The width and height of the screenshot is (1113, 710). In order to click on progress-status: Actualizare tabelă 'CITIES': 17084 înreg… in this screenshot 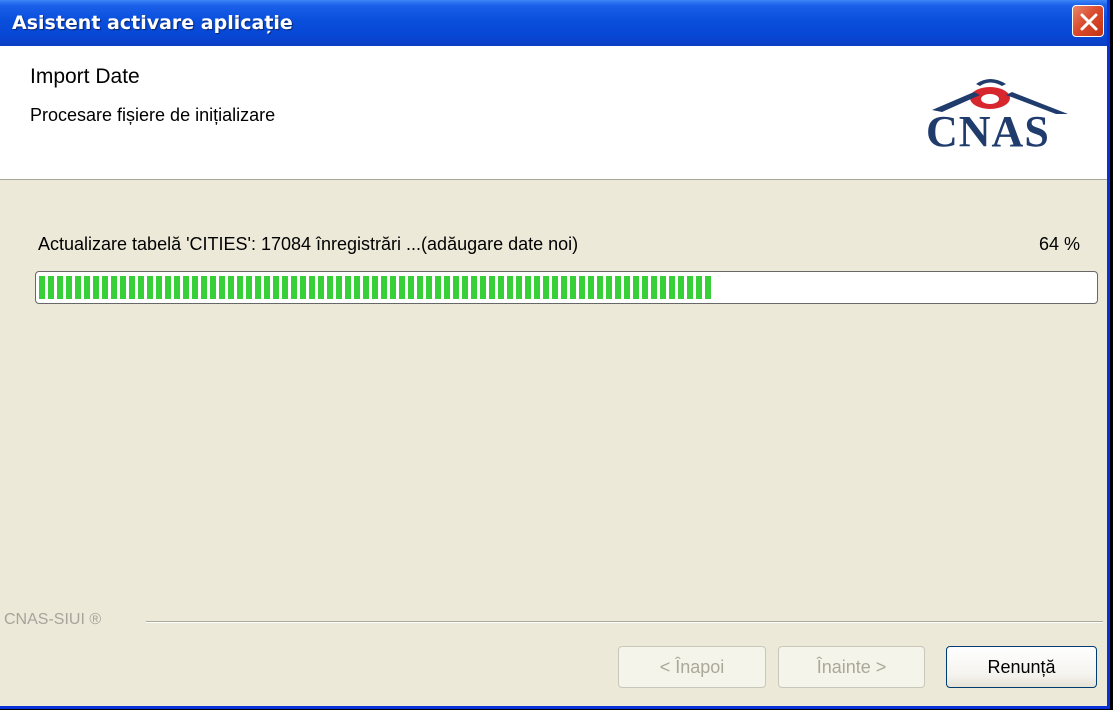, I will do `click(308, 244)`.